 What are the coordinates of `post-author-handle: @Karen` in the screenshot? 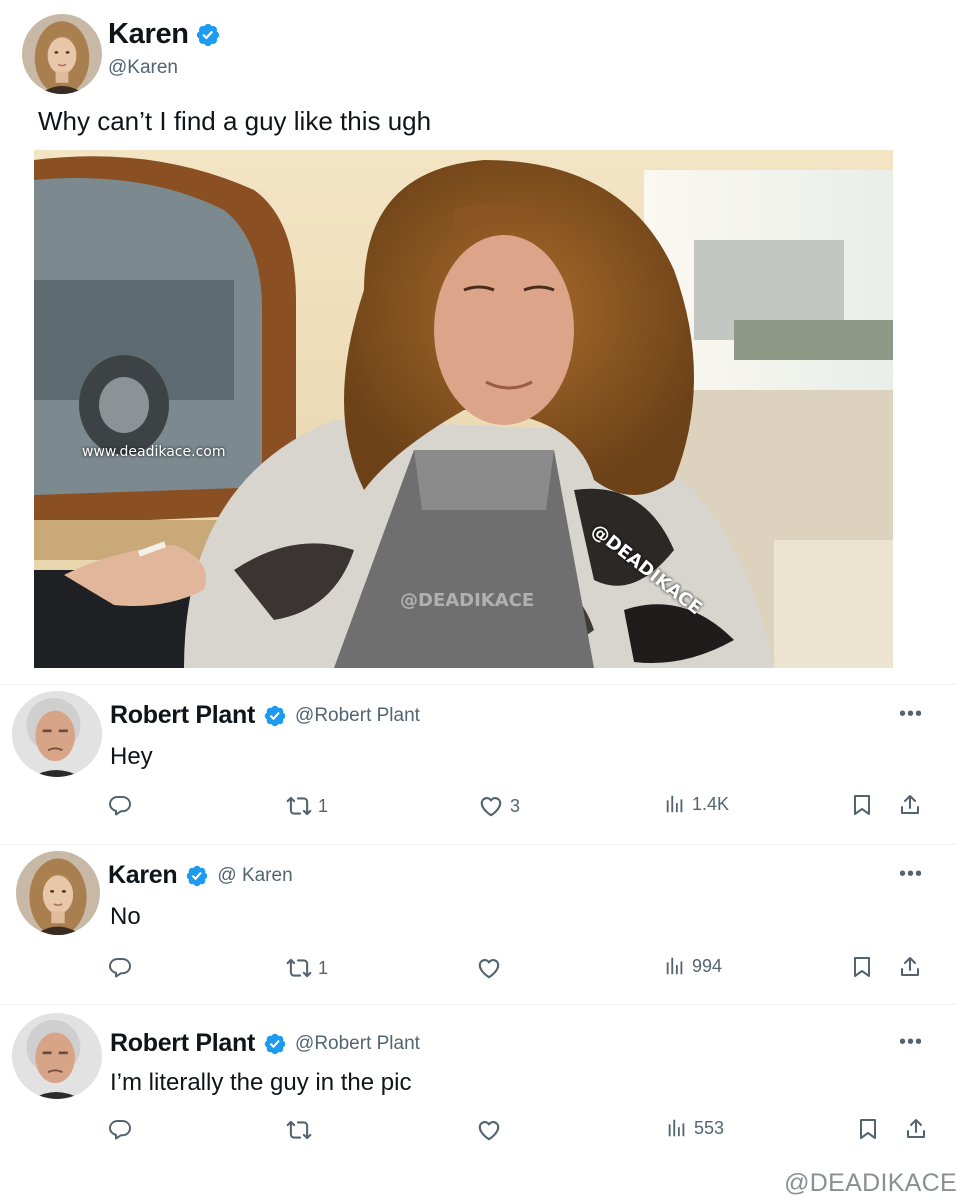 It's located at (143, 68).